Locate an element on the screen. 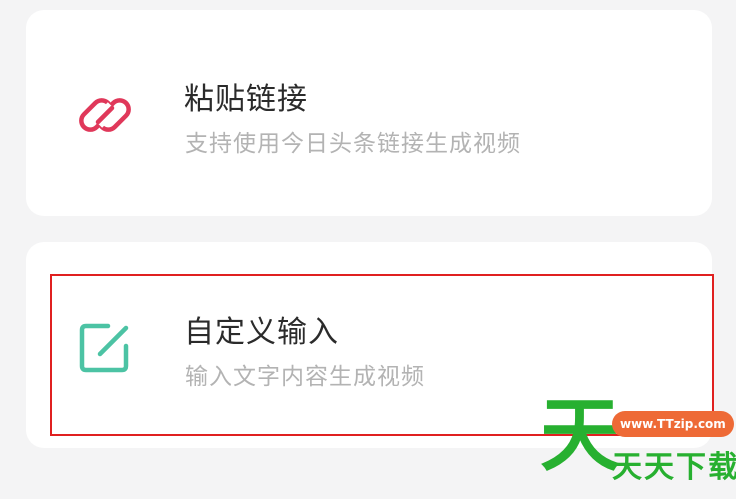 Image resolution: width=736 pixels, height=499 pixels. paste-link-subtitle: 支持使用今日头条链接生成视频 is located at coordinates (353, 144).